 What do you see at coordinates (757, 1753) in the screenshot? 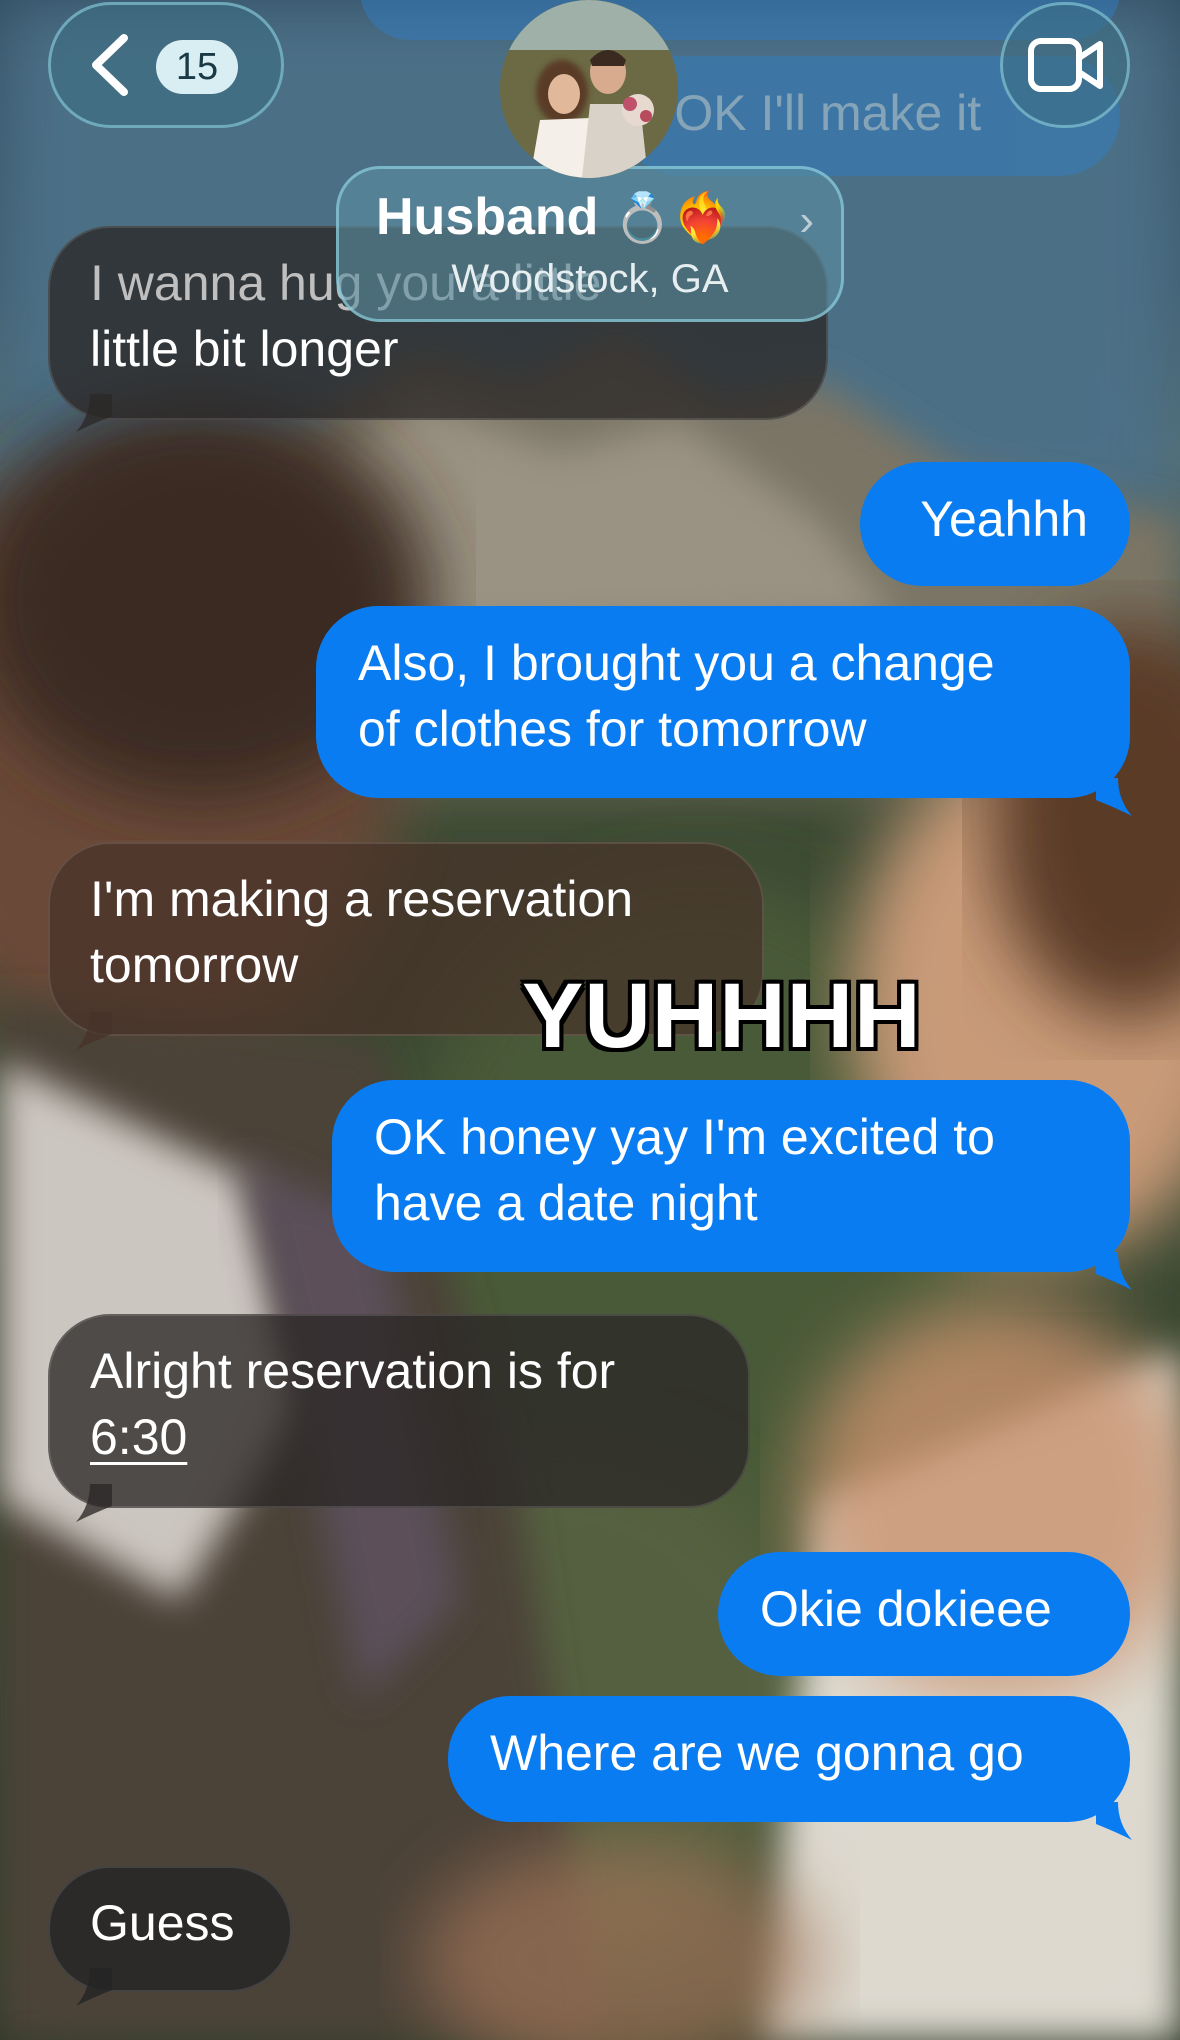
I see `message-text: Where are we gonna go` at bounding box center [757, 1753].